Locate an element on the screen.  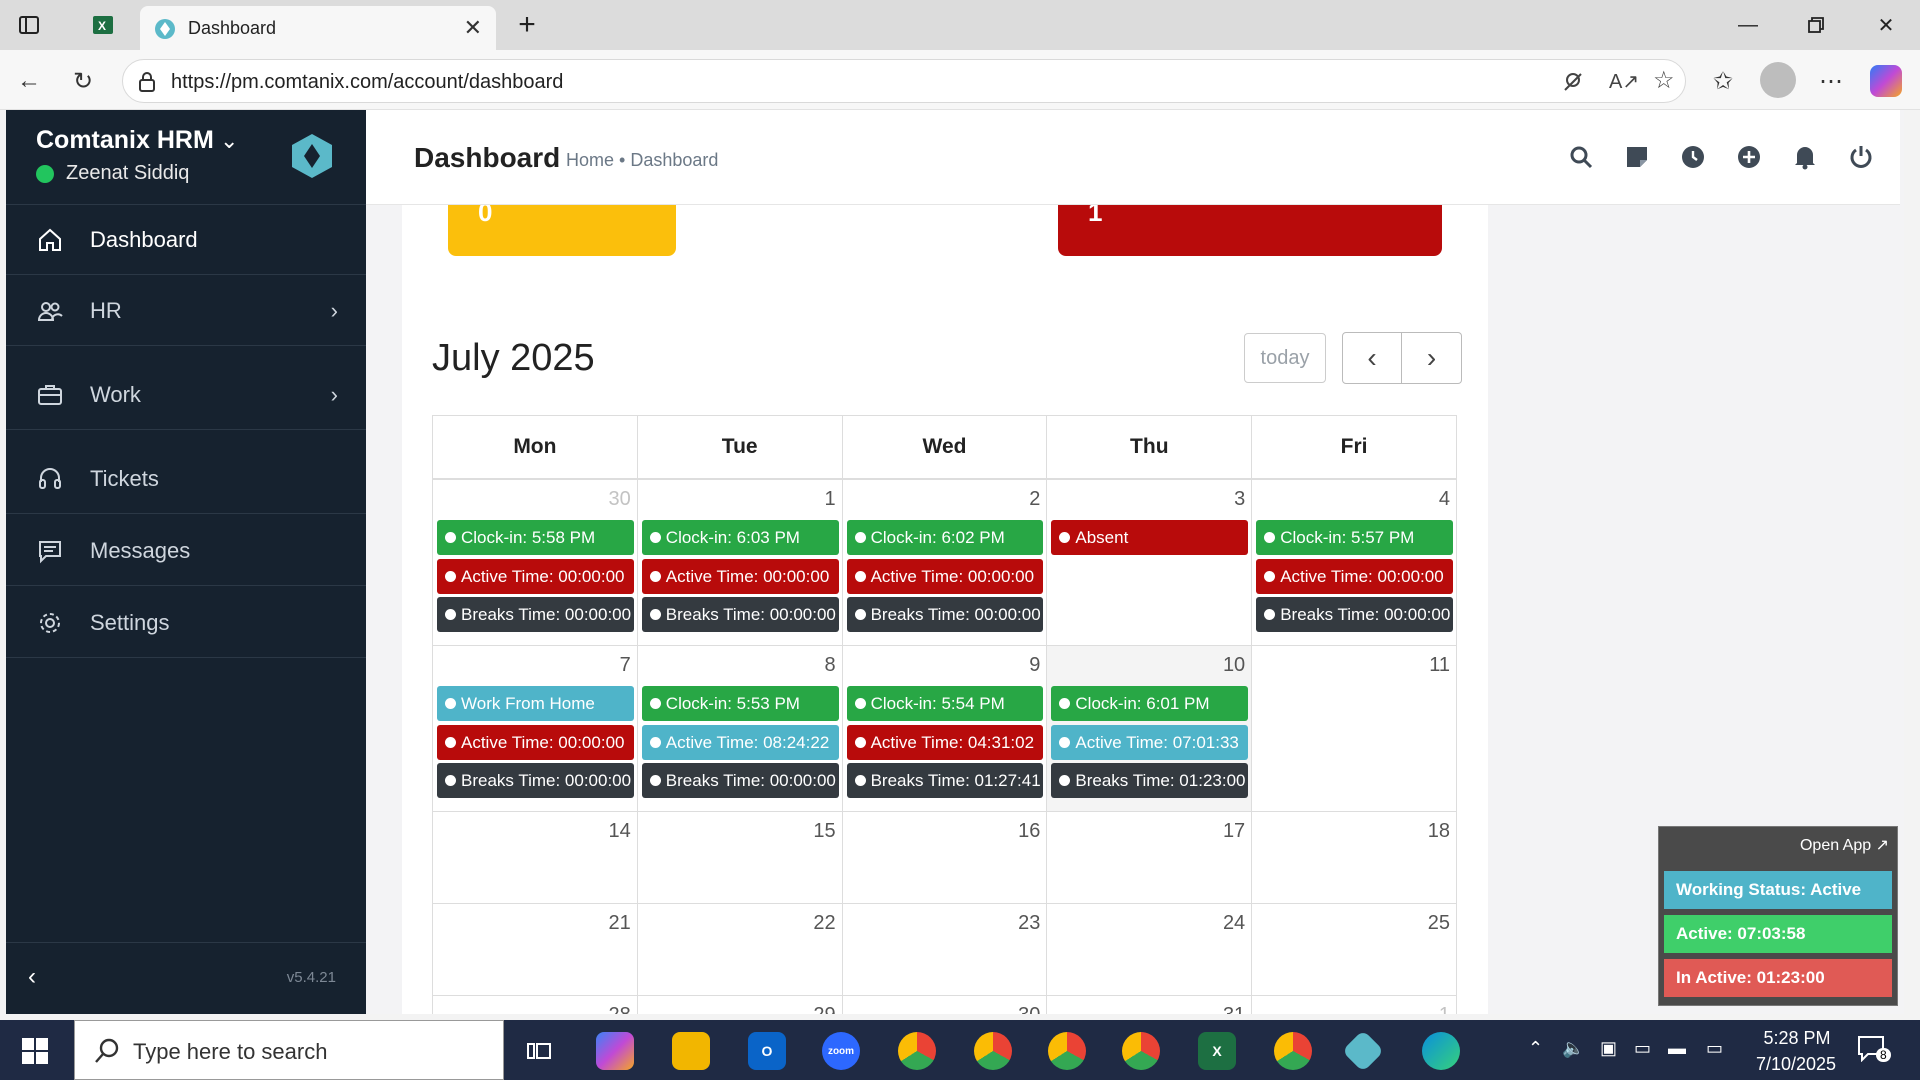
network-icon: ▭ is located at coordinates (1714, 1048).